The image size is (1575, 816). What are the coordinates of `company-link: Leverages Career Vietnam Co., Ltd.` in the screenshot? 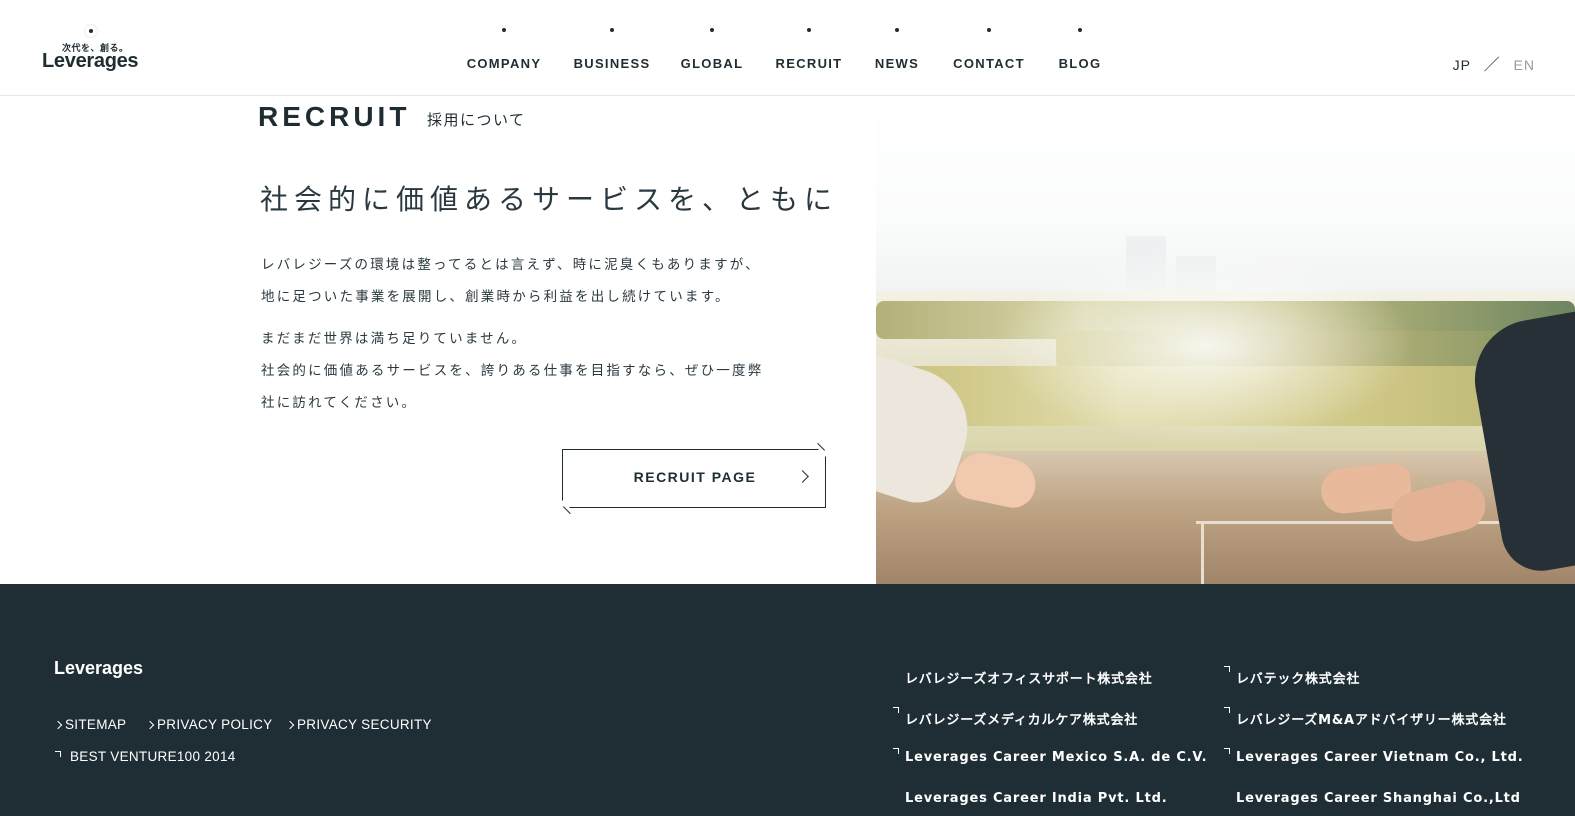 It's located at (1374, 756).